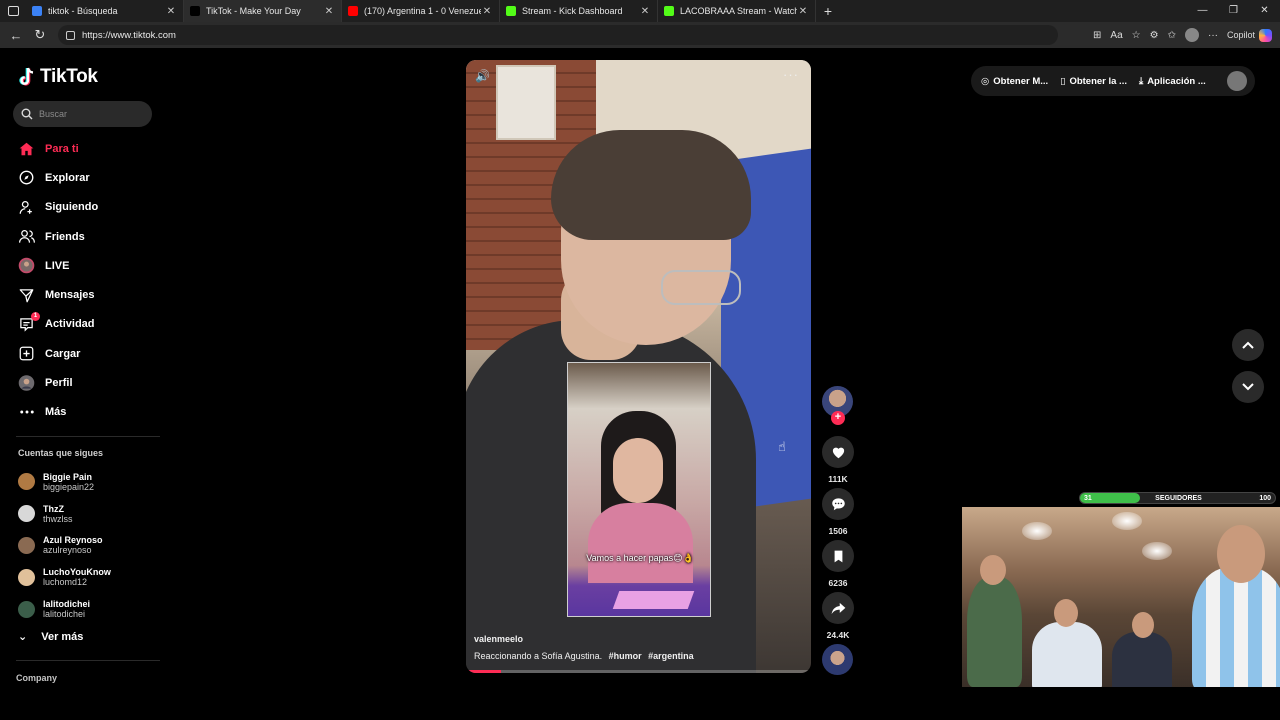 This screenshot has width=1280, height=720. Describe the element at coordinates (1248, 387) in the screenshot. I see `next-video-button` at that location.